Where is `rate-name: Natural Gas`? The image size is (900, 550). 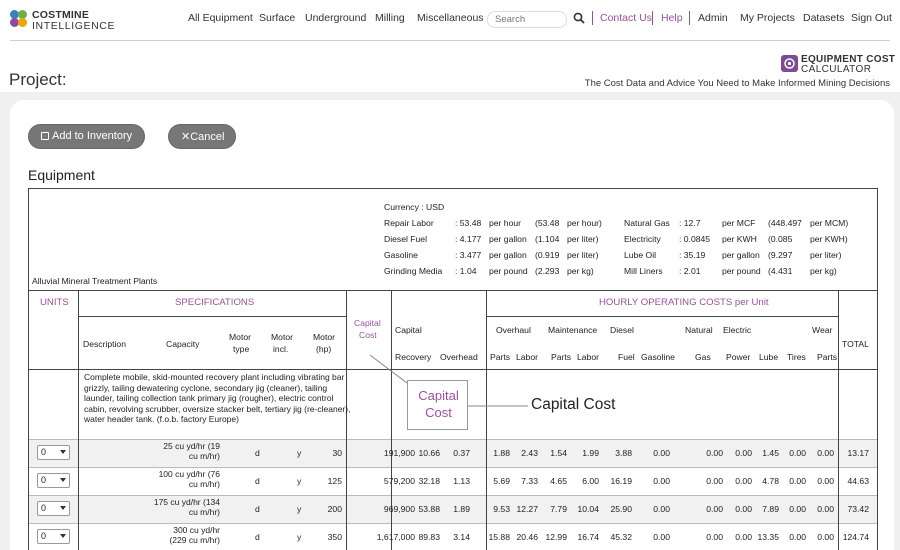
rate-name: Natural Gas is located at coordinates (647, 223).